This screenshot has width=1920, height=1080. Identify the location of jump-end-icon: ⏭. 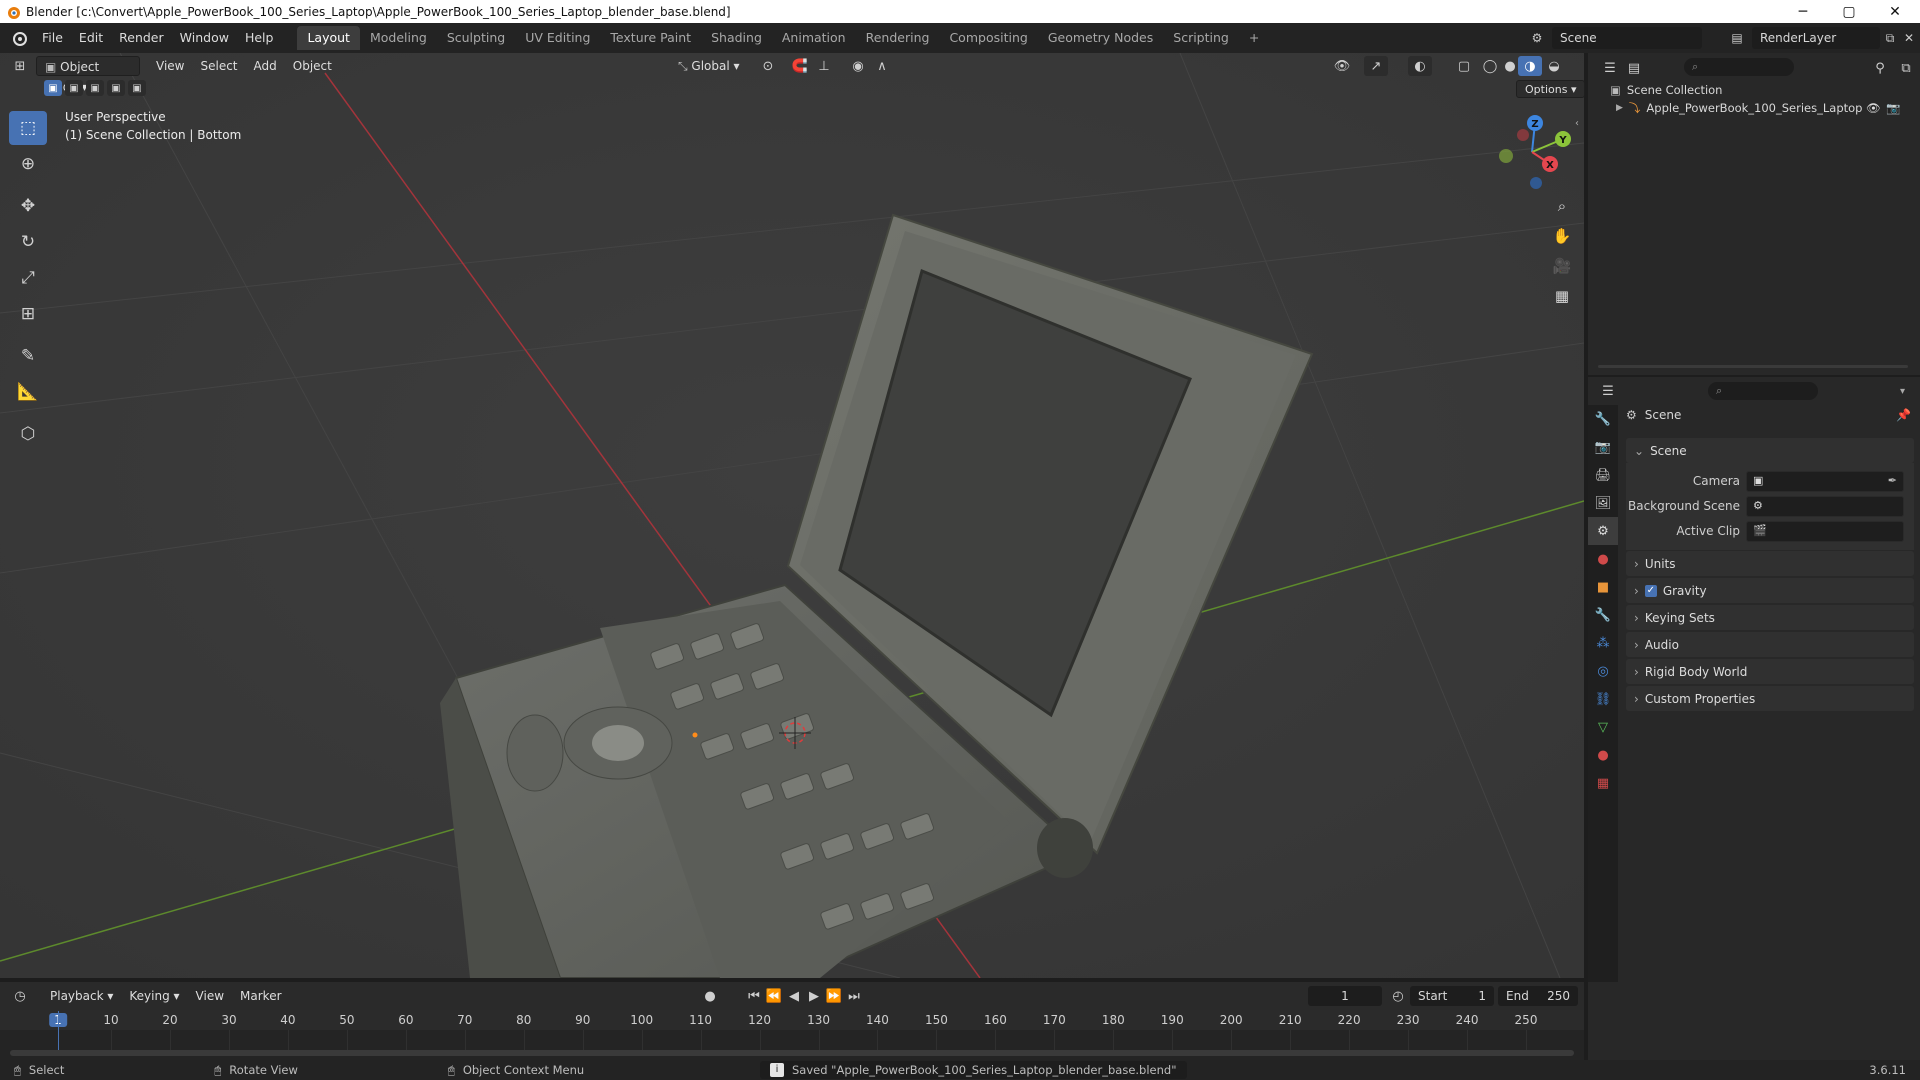
(854, 996).